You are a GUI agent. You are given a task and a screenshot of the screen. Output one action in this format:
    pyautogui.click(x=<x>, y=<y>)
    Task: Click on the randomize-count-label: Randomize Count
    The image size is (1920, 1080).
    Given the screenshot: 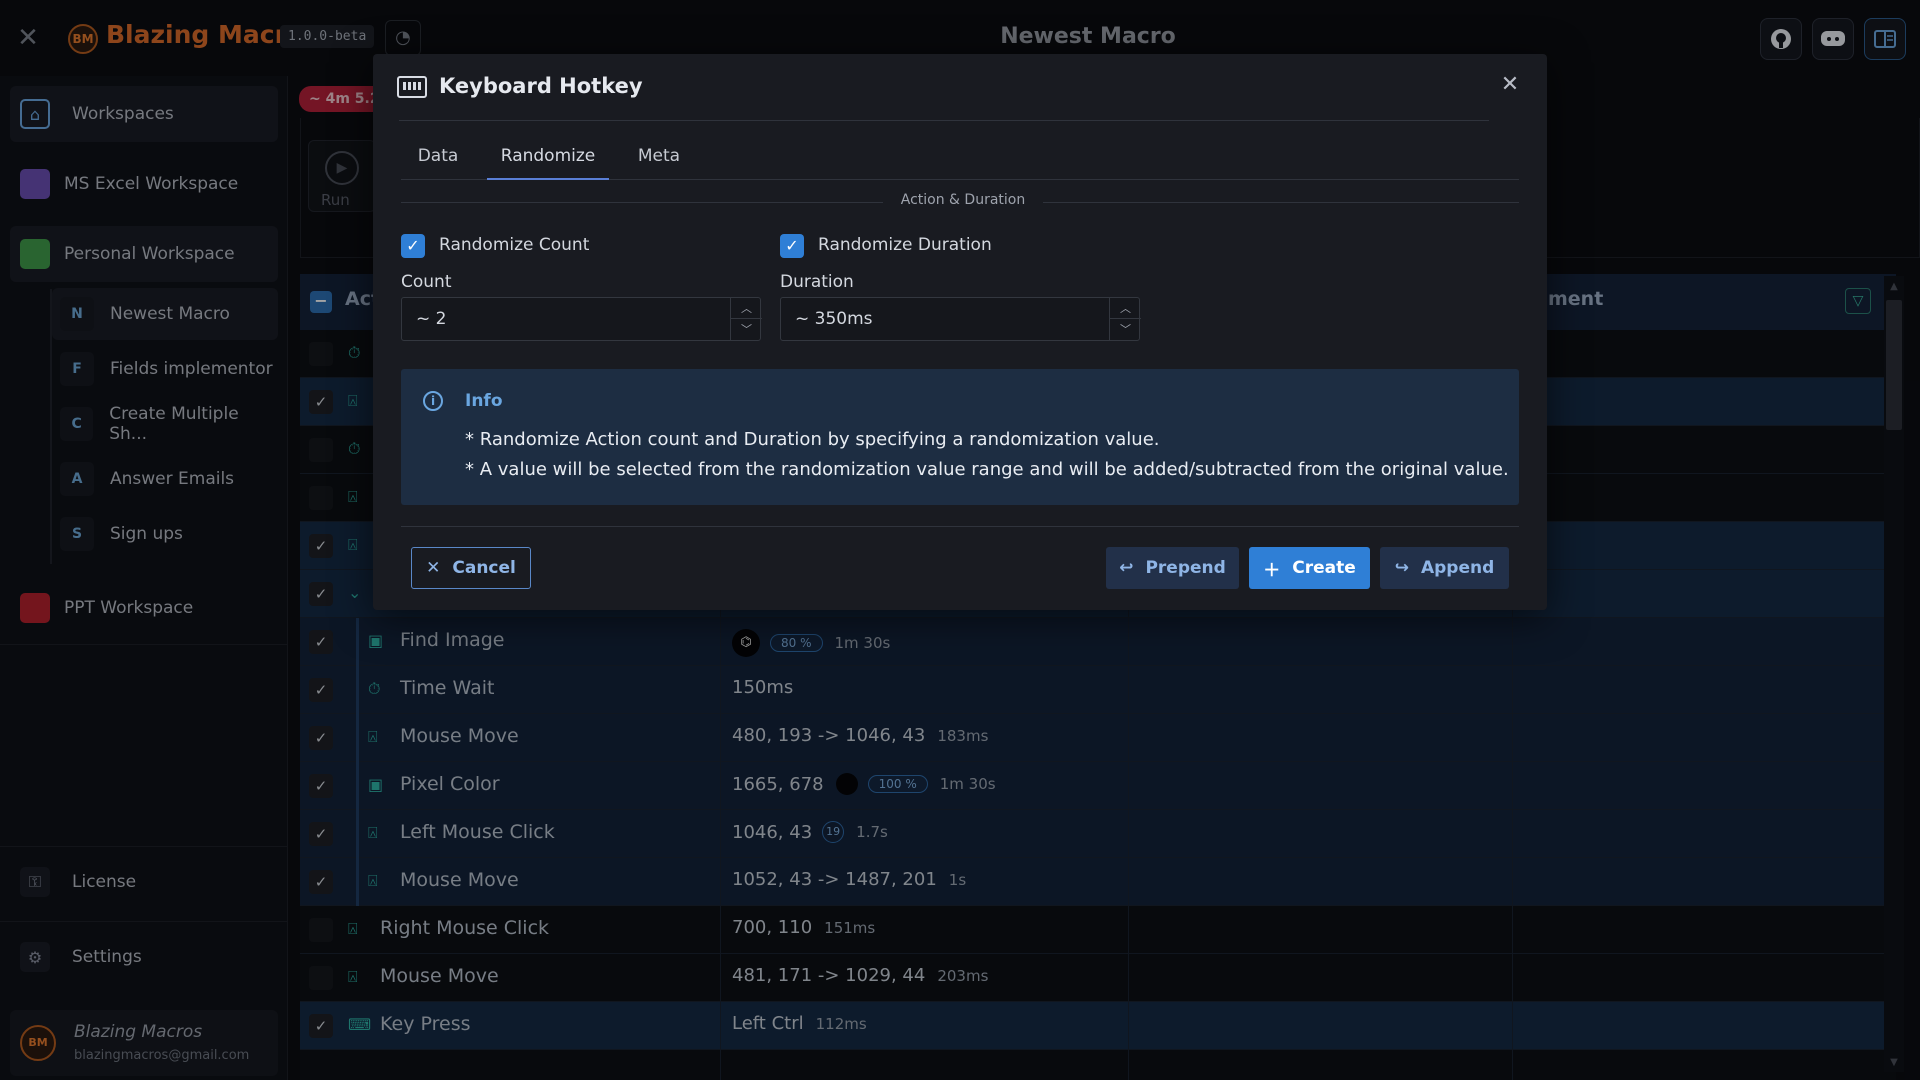 What is the action you would take?
    pyautogui.click(x=514, y=245)
    